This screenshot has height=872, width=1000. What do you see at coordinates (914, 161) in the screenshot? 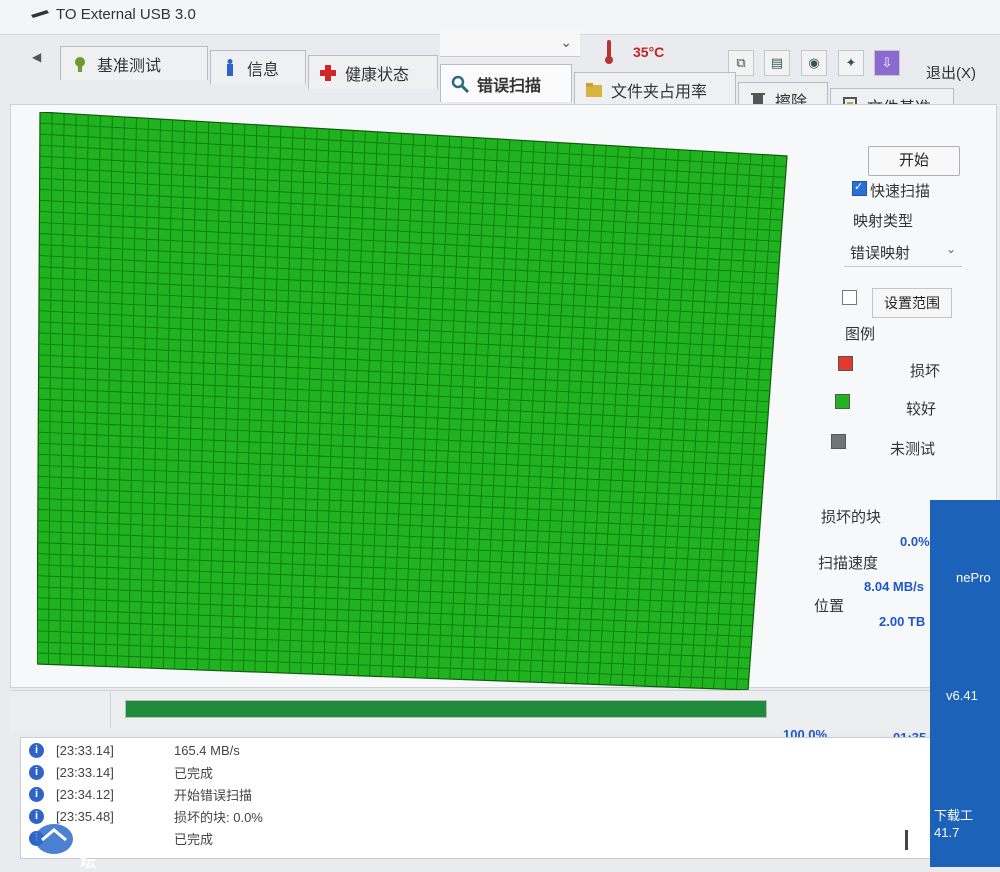
I see `start-button: 开始` at bounding box center [914, 161].